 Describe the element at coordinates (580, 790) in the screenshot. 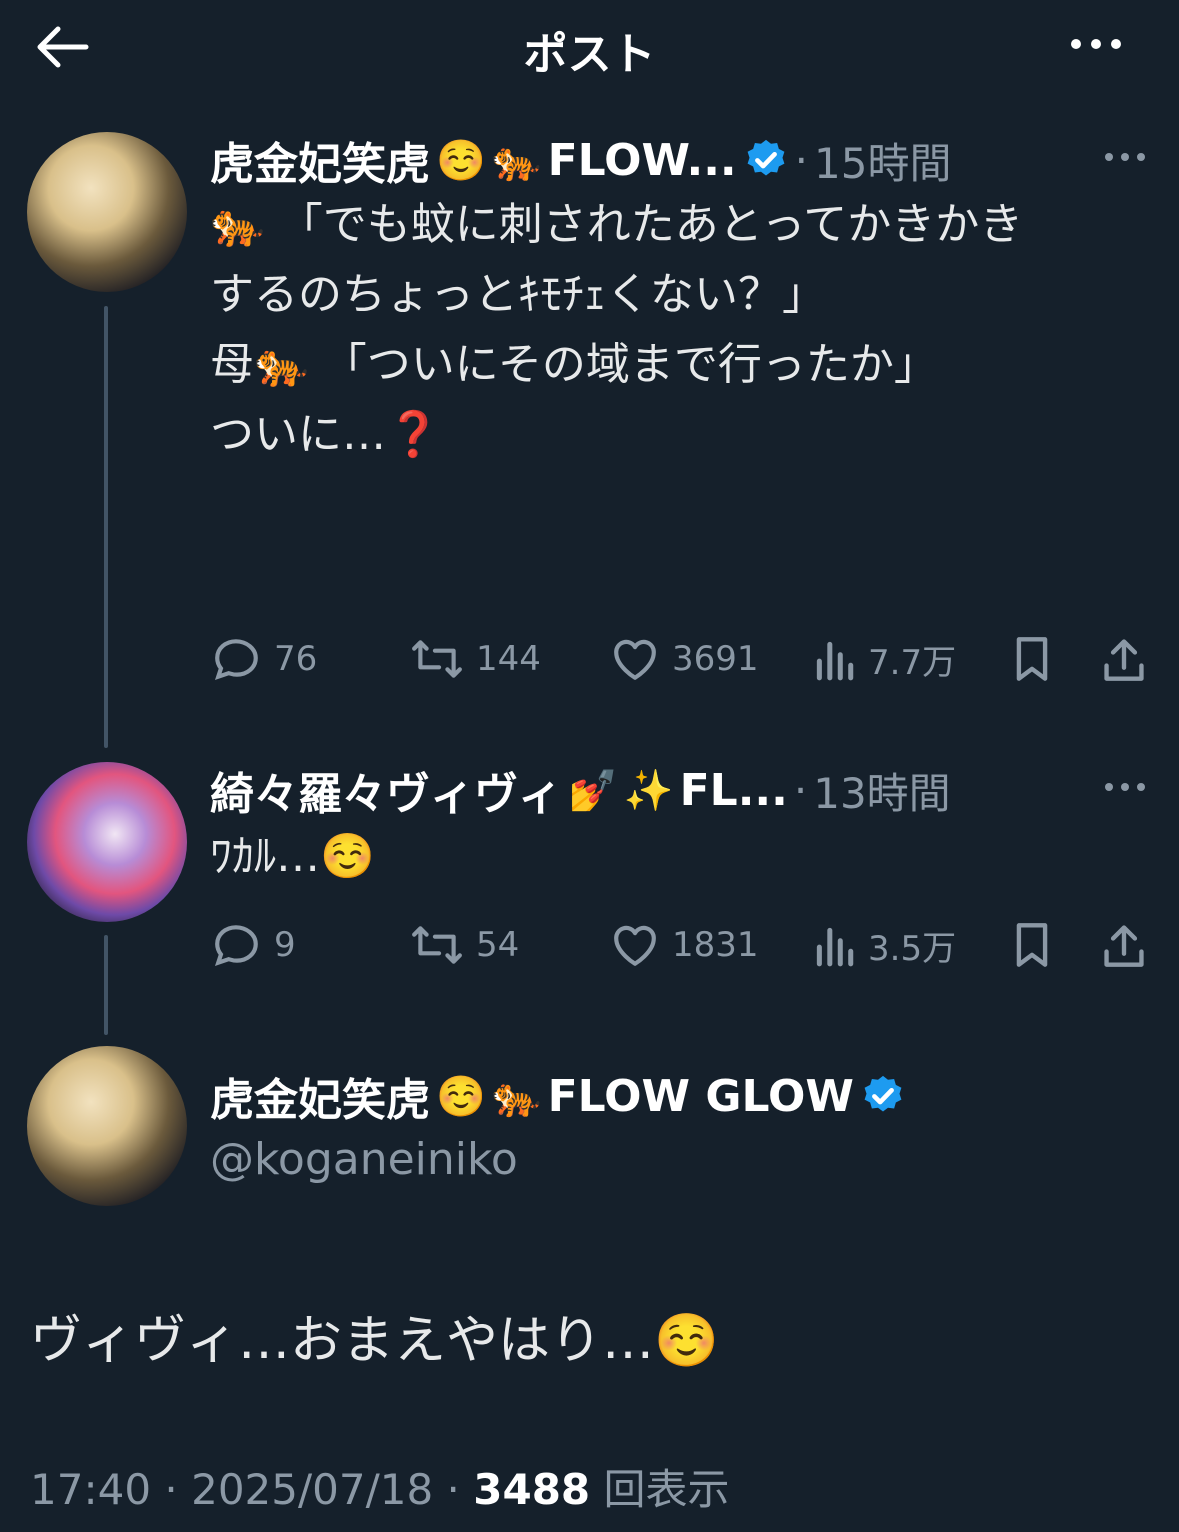

I see `post-header: 綺々羅々ヴィヴィ 💅 ✨ FL... · 13時間` at that location.